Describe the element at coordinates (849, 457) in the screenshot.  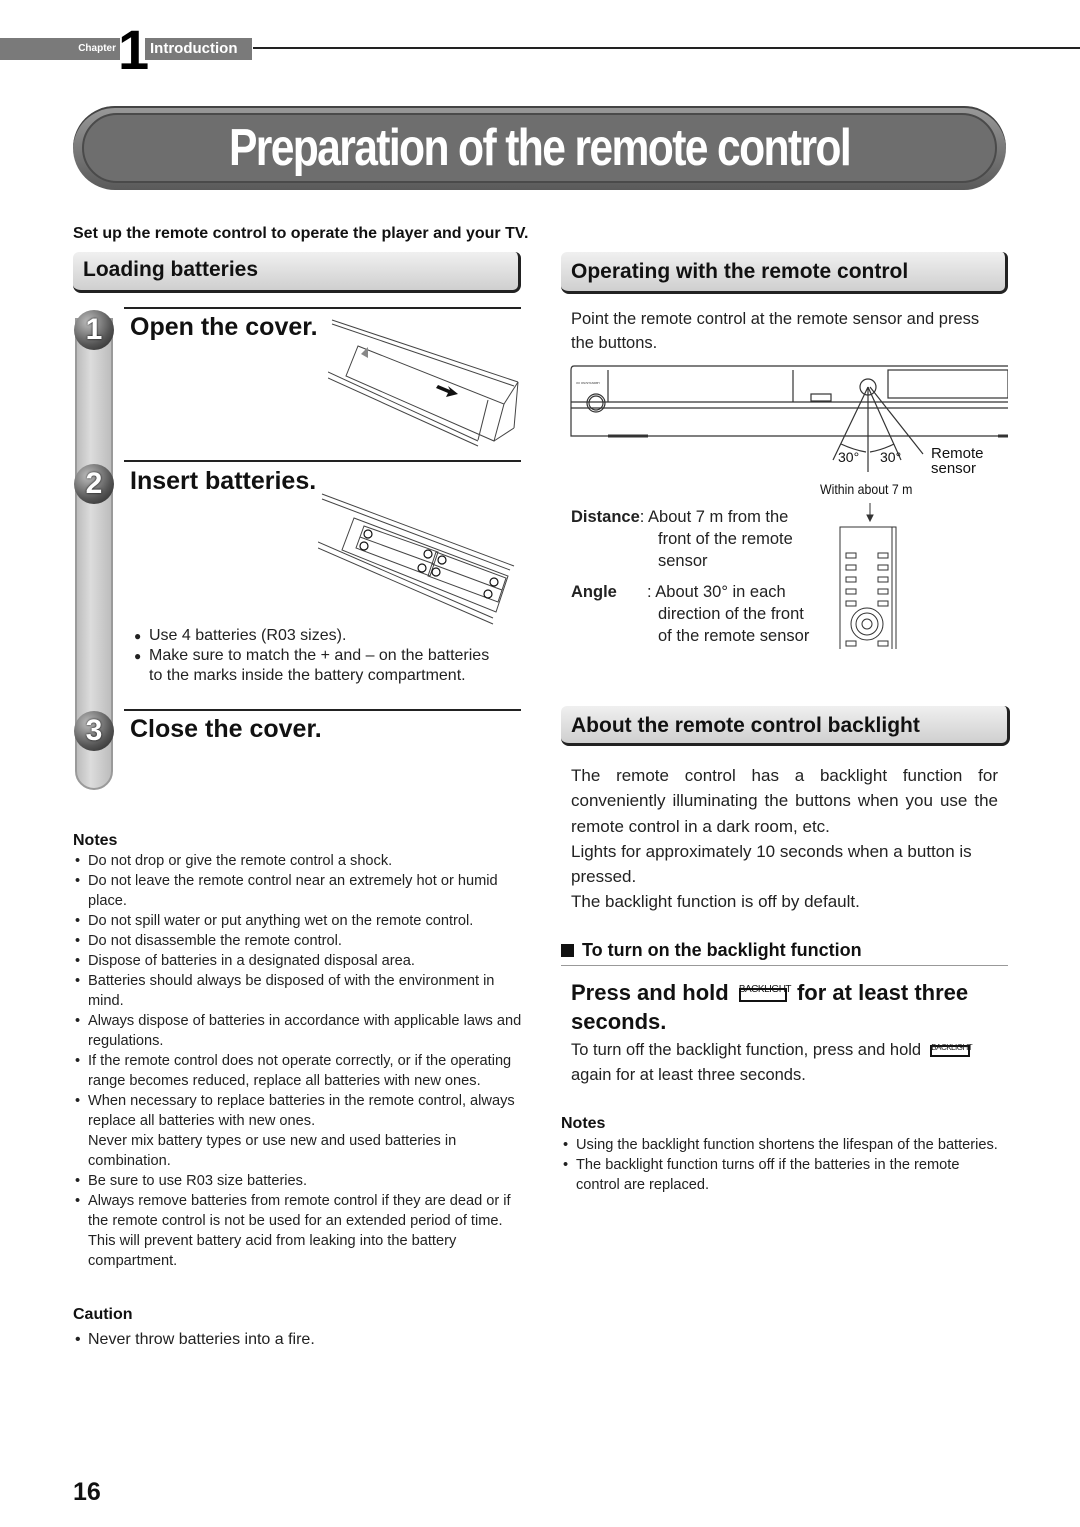
I see `angle-left-label: 30°` at that location.